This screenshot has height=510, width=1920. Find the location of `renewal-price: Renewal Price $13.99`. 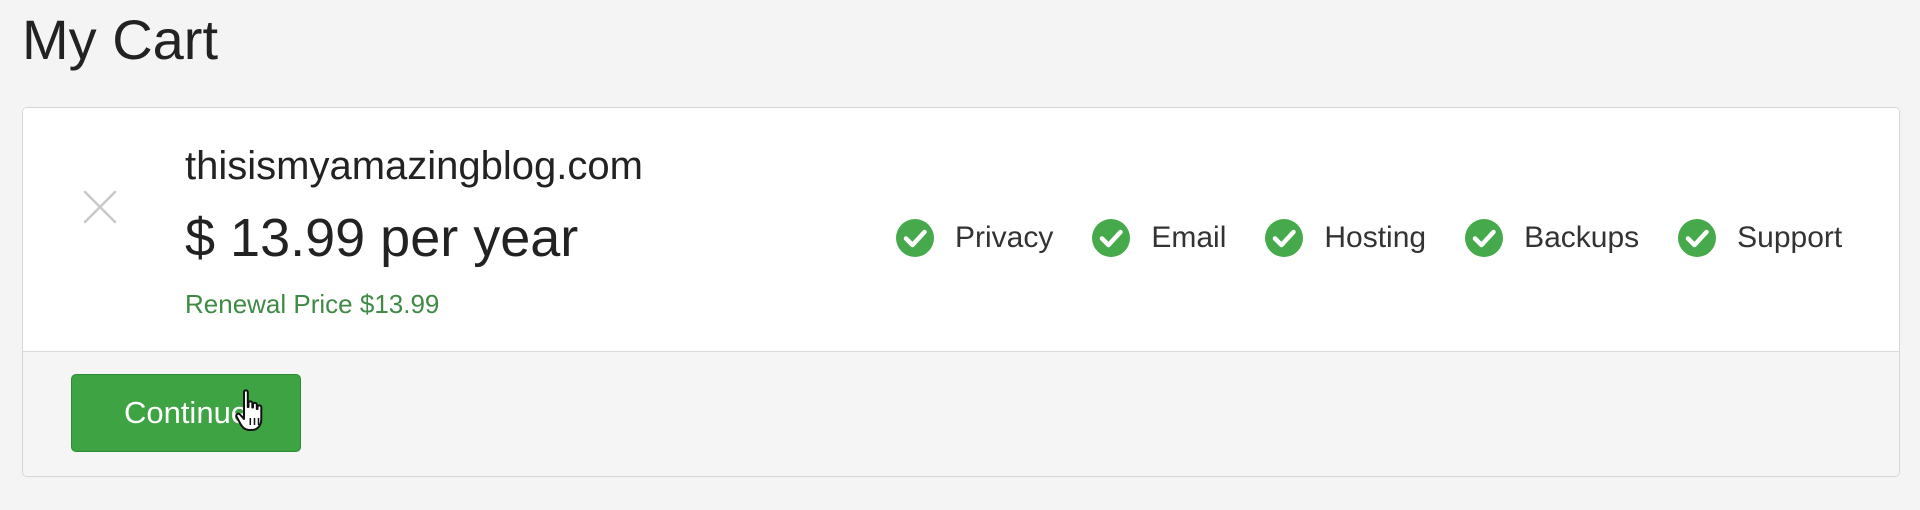

renewal-price: Renewal Price $13.99 is located at coordinates (312, 304).